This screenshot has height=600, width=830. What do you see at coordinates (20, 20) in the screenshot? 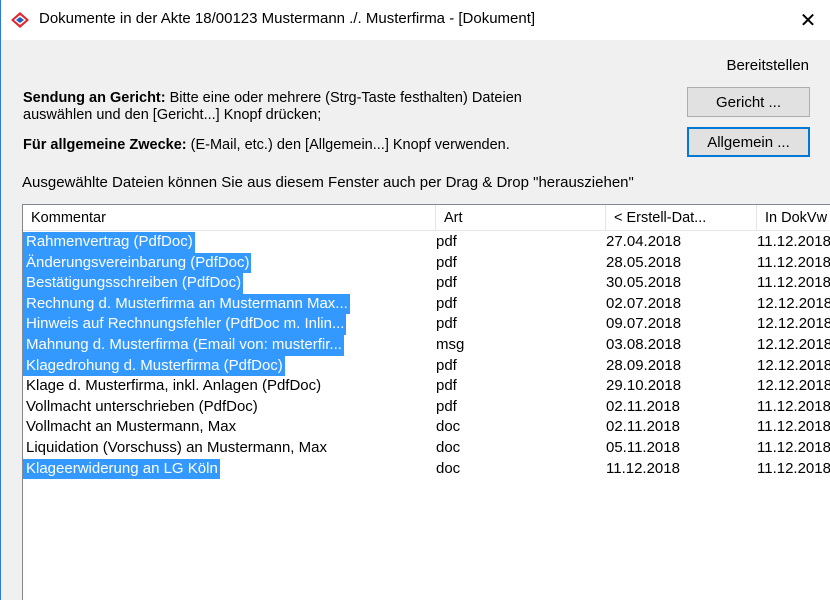
I see `app-logo-icon` at bounding box center [20, 20].